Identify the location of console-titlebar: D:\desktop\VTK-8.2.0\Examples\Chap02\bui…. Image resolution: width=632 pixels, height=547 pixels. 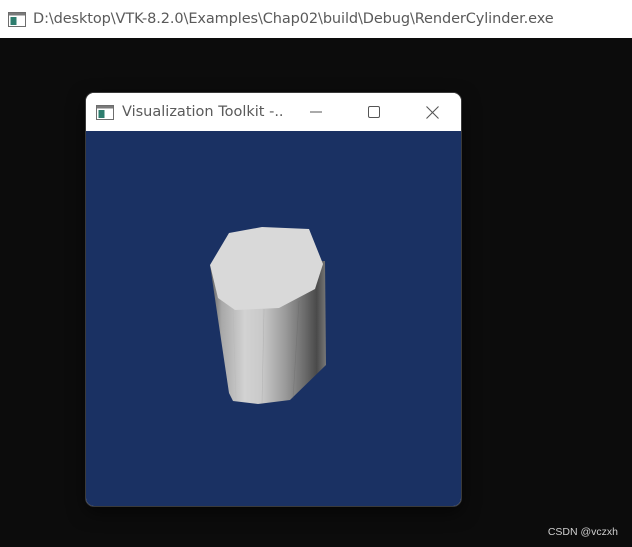
(316, 19).